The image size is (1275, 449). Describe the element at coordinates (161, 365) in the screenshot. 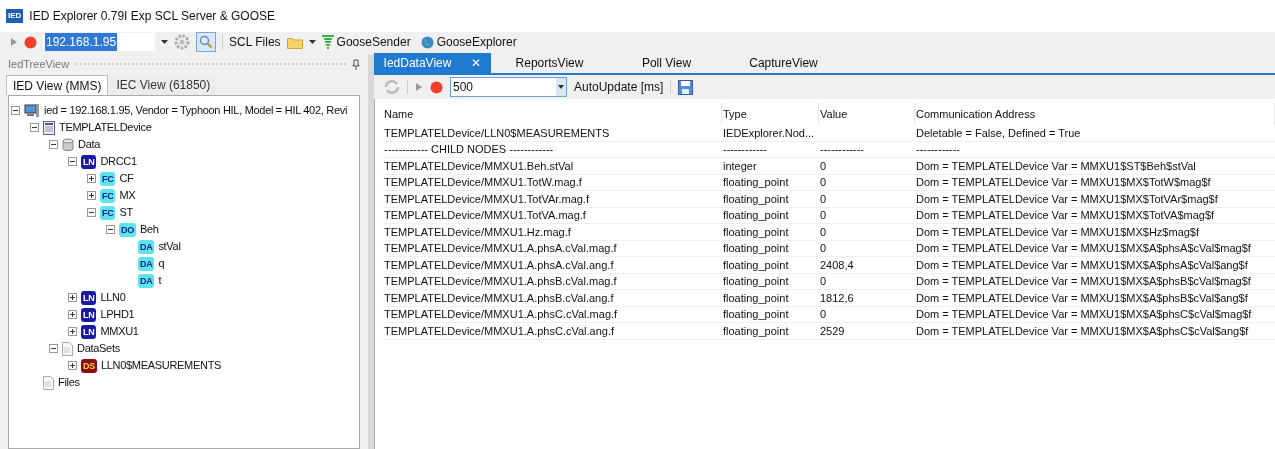

I see `tree-item-label: LLN0$MEASUREMENTS` at that location.